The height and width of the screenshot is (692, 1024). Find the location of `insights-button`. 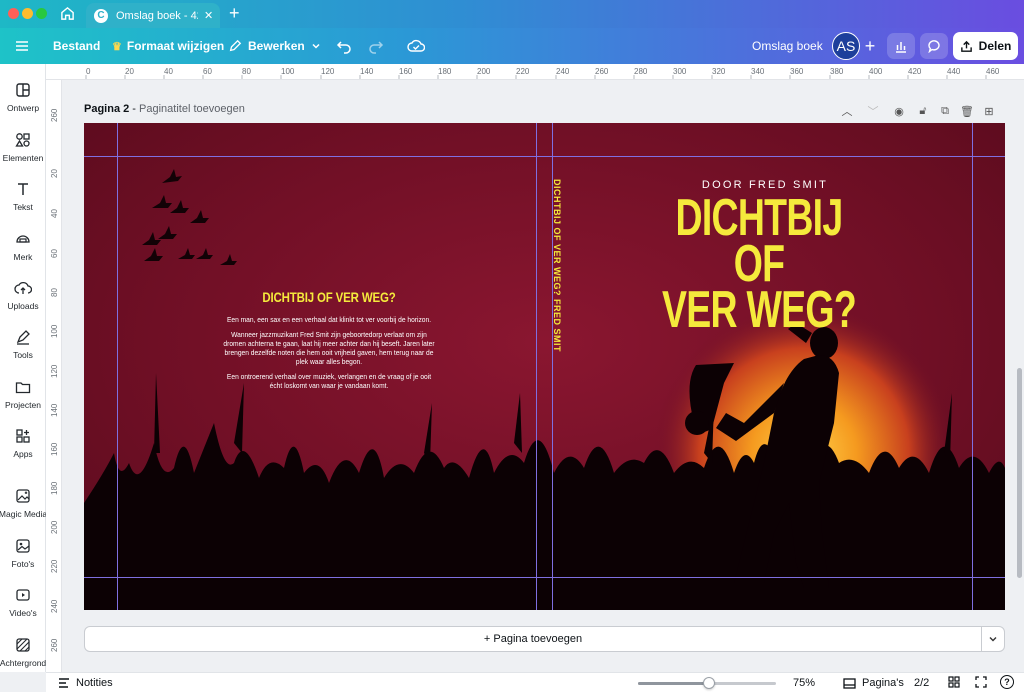

insights-button is located at coordinates (901, 46).